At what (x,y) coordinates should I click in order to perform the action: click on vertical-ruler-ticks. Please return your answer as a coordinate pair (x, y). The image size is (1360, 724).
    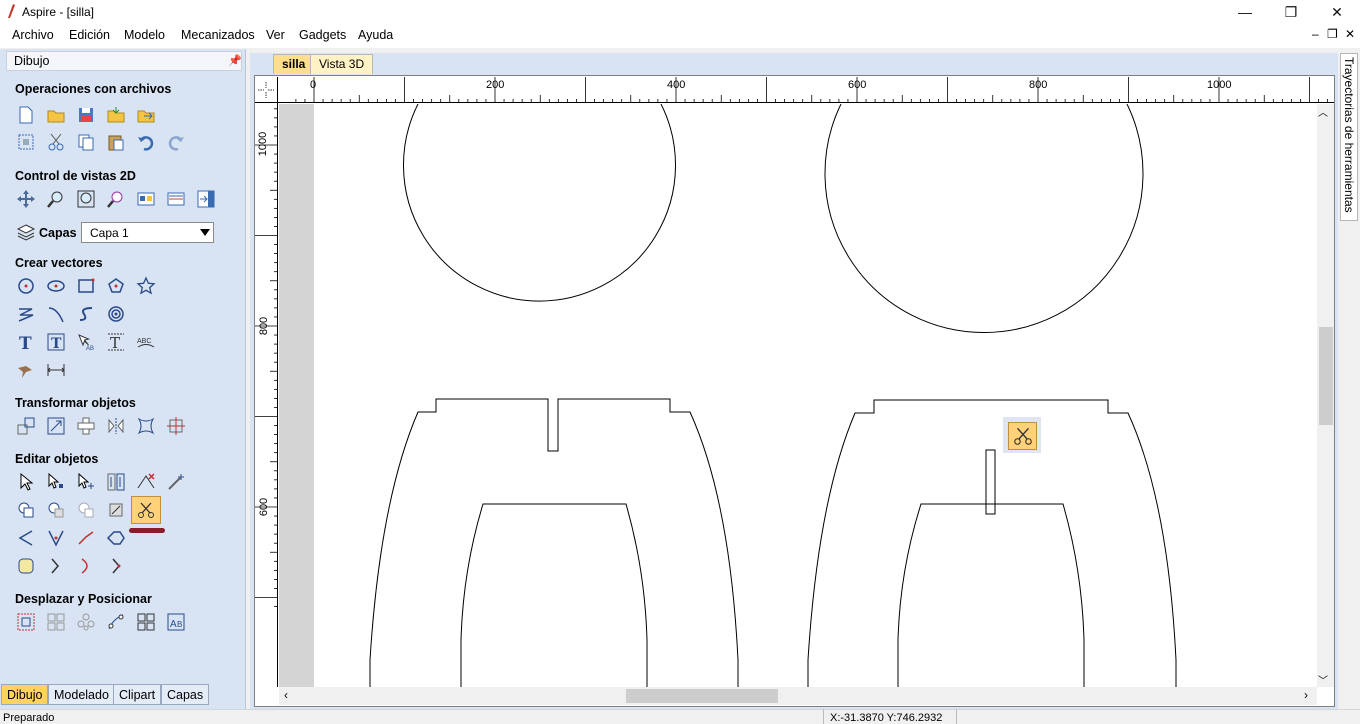
    Looking at the image, I should click on (266, 357).